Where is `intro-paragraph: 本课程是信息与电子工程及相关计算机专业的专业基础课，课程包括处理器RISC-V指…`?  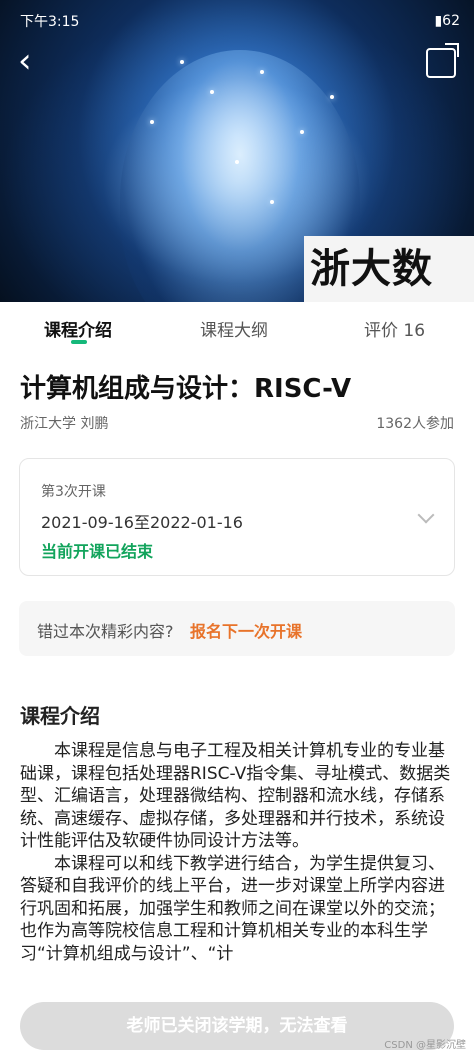
intro-paragraph: 本课程是信息与电子工程及相关计算机专业的专业基础课，课程包括处理器RISC-V指… is located at coordinates (235, 796).